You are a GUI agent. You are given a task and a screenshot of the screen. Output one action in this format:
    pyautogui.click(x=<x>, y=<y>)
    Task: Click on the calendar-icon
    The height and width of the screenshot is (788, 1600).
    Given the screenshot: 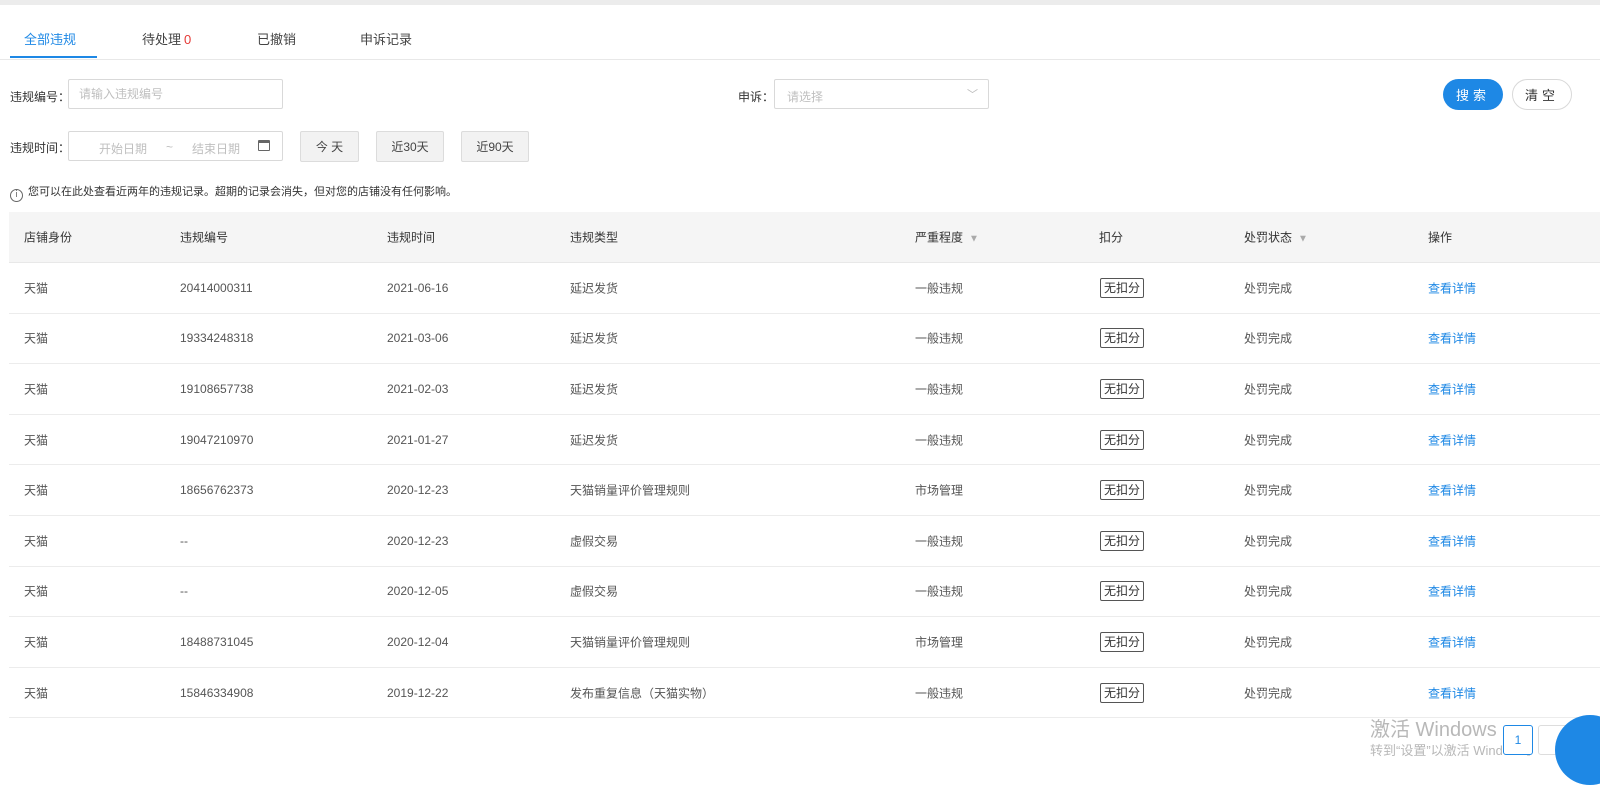 What is the action you would take?
    pyautogui.click(x=264, y=145)
    